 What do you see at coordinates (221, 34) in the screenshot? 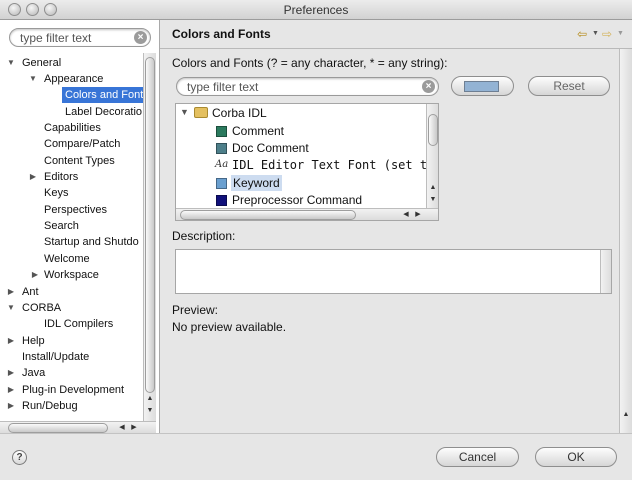
I see `page-title: Colors and Fonts` at bounding box center [221, 34].